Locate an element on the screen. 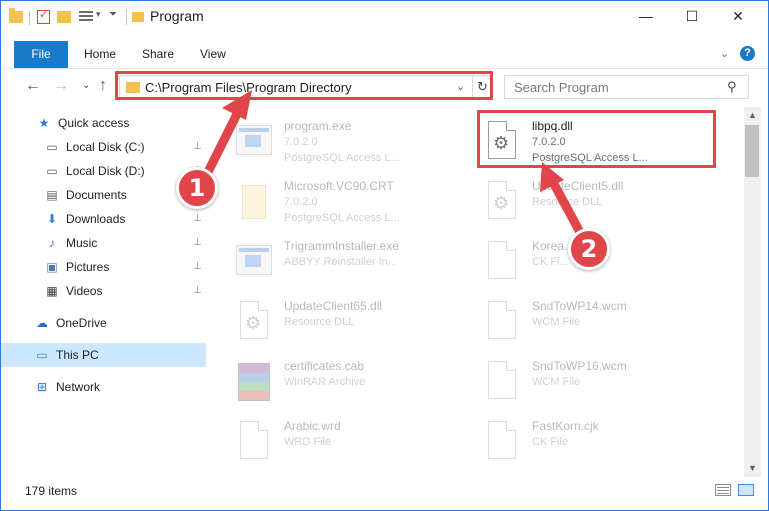 Image resolution: width=769 pixels, height=511 pixels. pictures-icon: ▣ is located at coordinates (52, 267).